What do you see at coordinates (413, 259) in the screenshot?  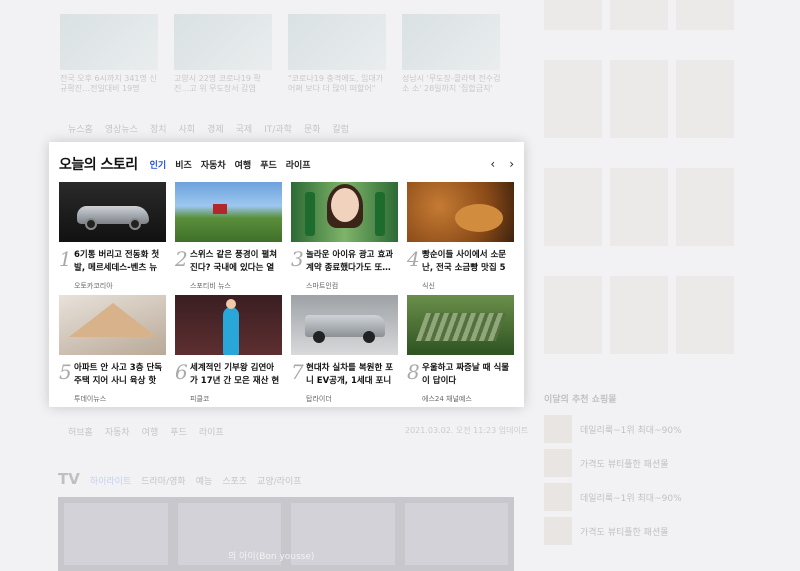 I see `story-rank: 4` at bounding box center [413, 259].